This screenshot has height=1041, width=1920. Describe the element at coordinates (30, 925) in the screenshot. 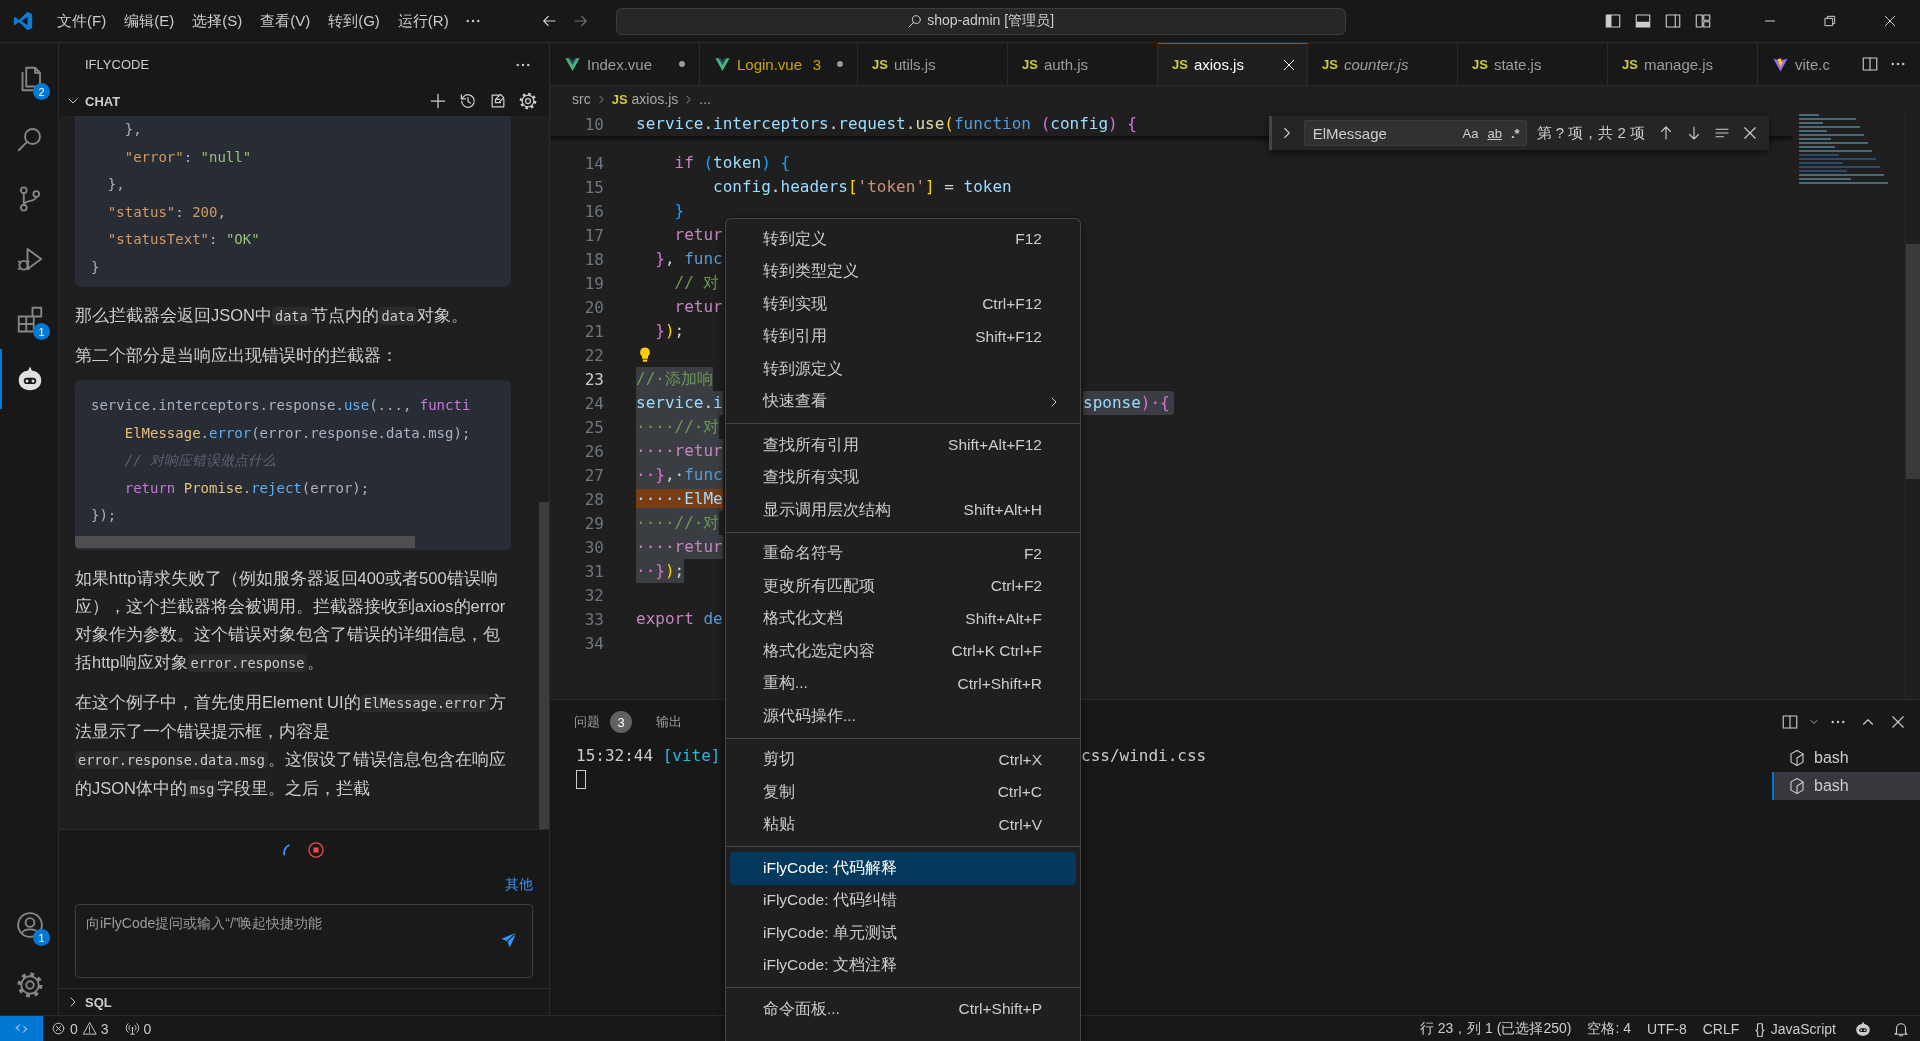

I see `account-icon` at that location.